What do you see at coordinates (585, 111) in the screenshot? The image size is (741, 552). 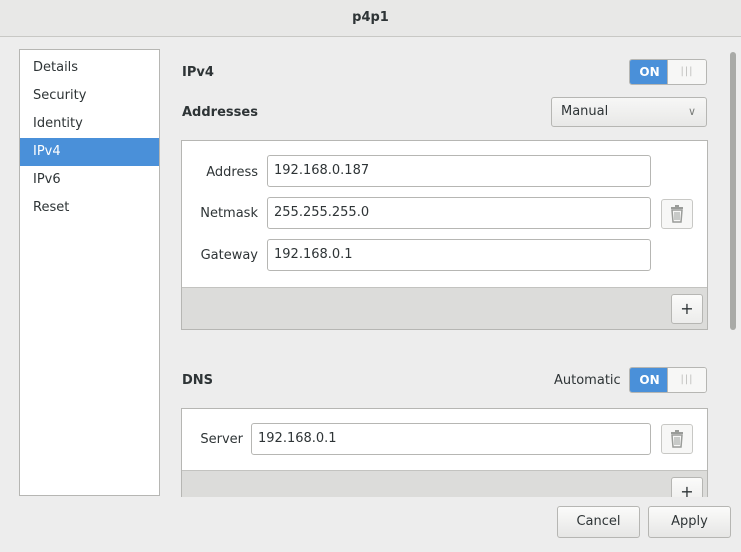 I see `addresses-method-value: Manual` at bounding box center [585, 111].